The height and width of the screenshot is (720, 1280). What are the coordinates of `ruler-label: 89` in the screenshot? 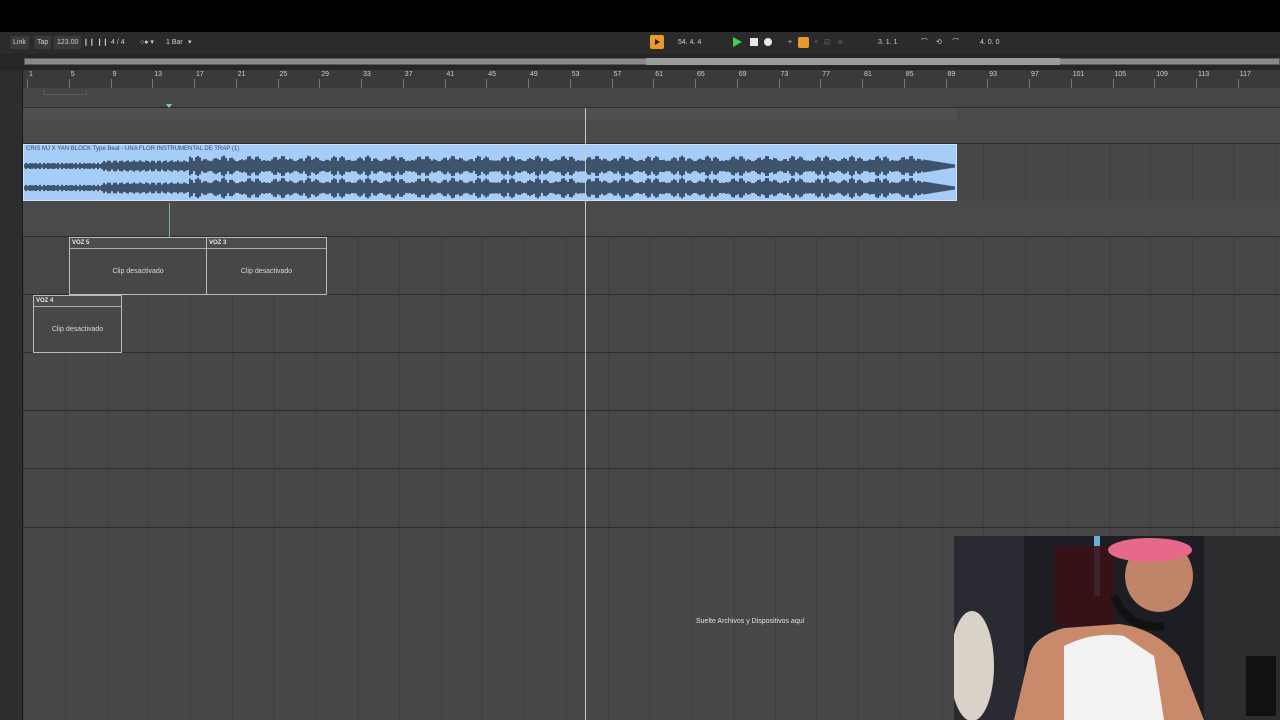 It's located at (951, 74).